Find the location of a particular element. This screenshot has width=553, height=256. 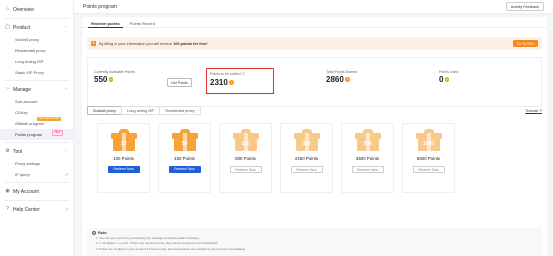

sidebar-help-center: ? Help Center ↗ is located at coordinates (36, 209).